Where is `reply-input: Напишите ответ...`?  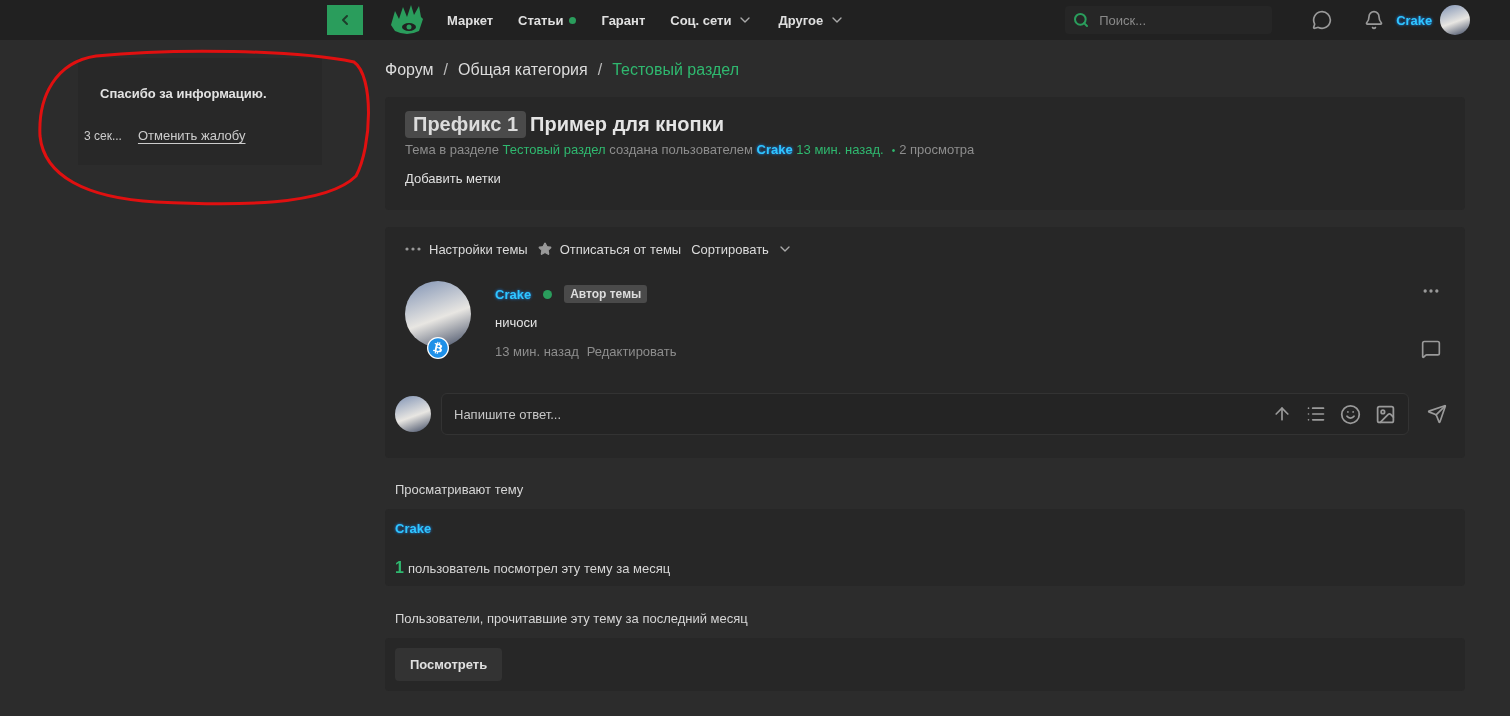 reply-input: Напишите ответ... is located at coordinates (855, 414).